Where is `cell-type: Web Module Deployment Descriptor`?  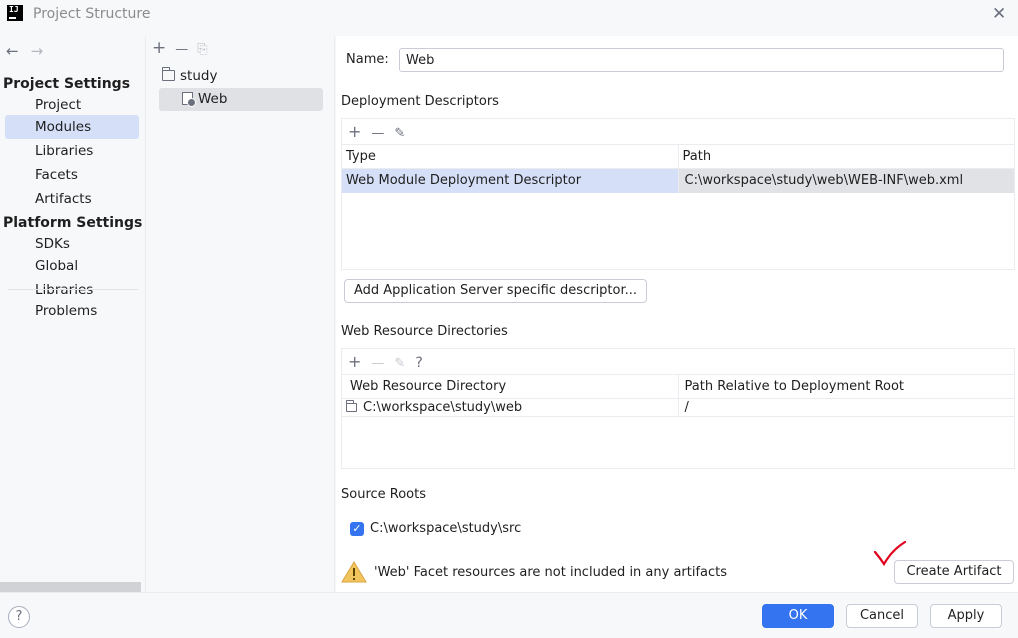 cell-type: Web Module Deployment Descriptor is located at coordinates (510, 181).